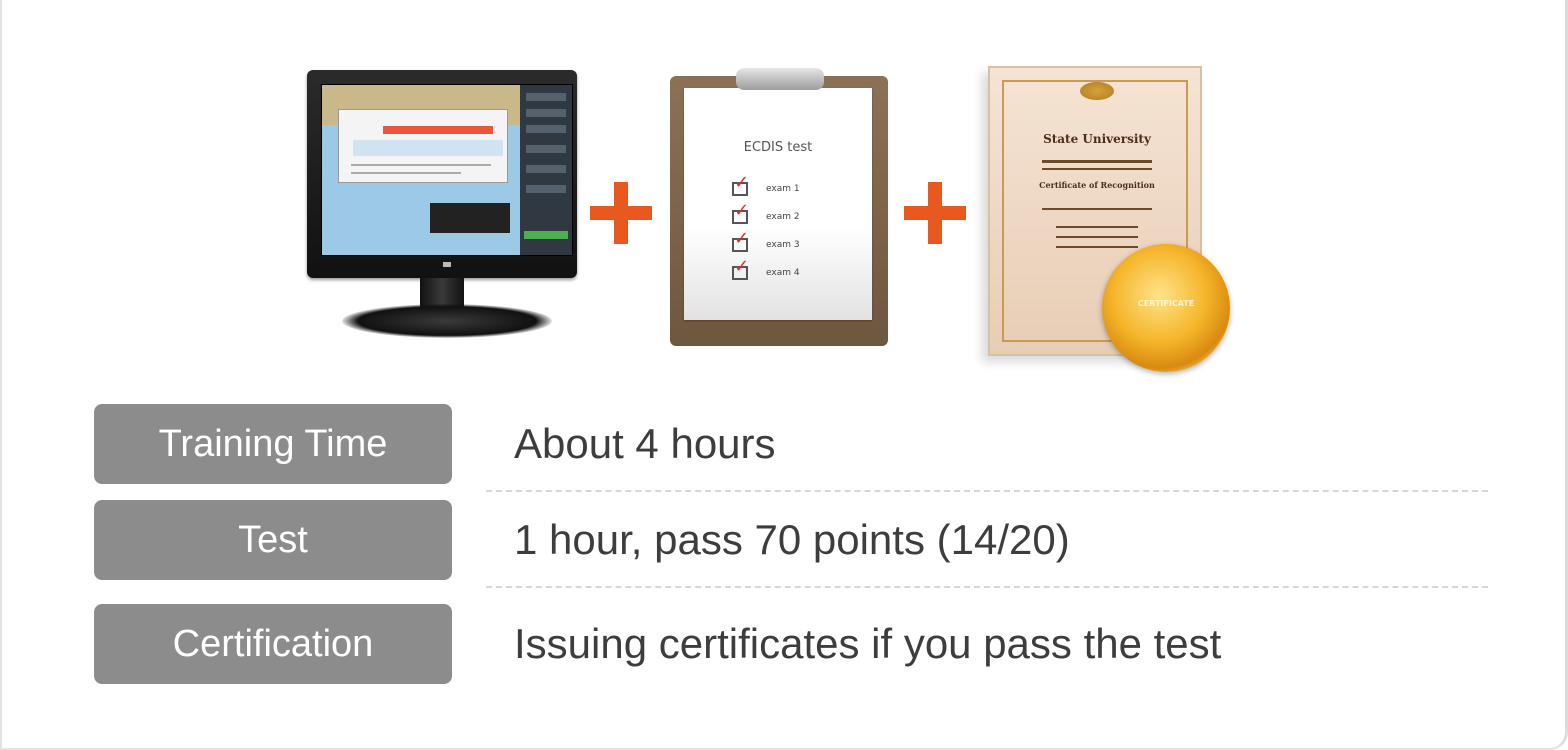  Describe the element at coordinates (273, 644) in the screenshot. I see `row-label: Certification` at that location.